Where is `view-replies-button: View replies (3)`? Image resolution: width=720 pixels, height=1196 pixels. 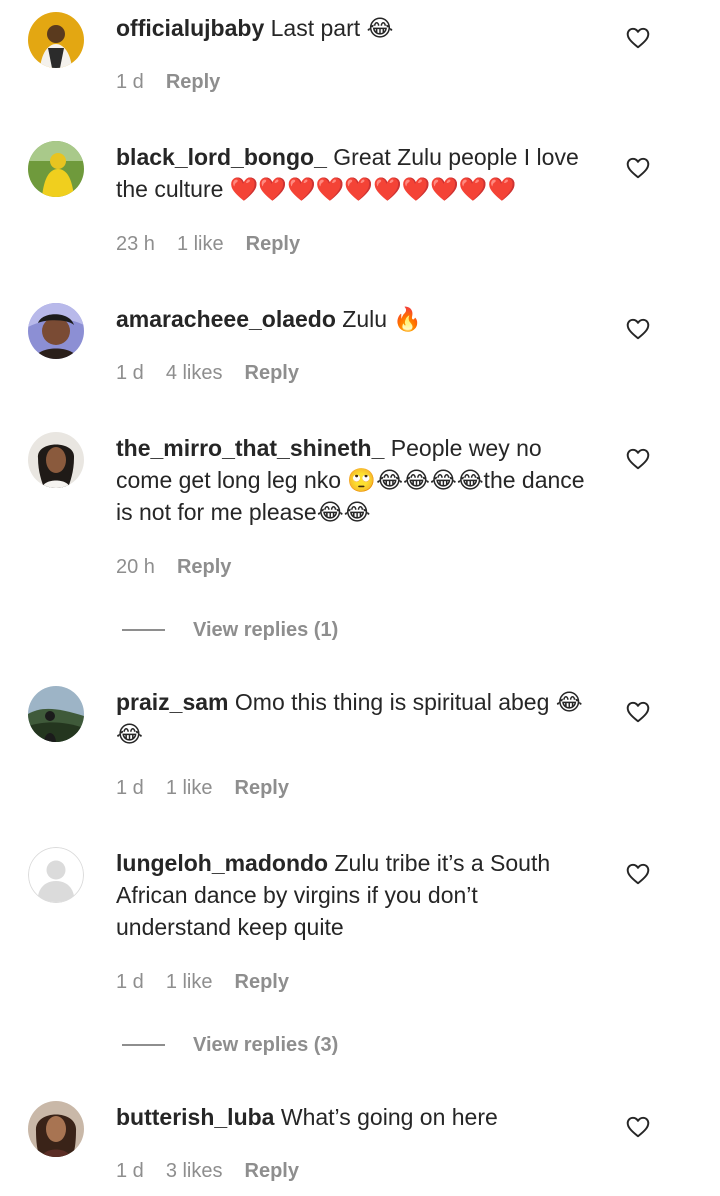 view-replies-button: View replies (3) is located at coordinates (230, 1045).